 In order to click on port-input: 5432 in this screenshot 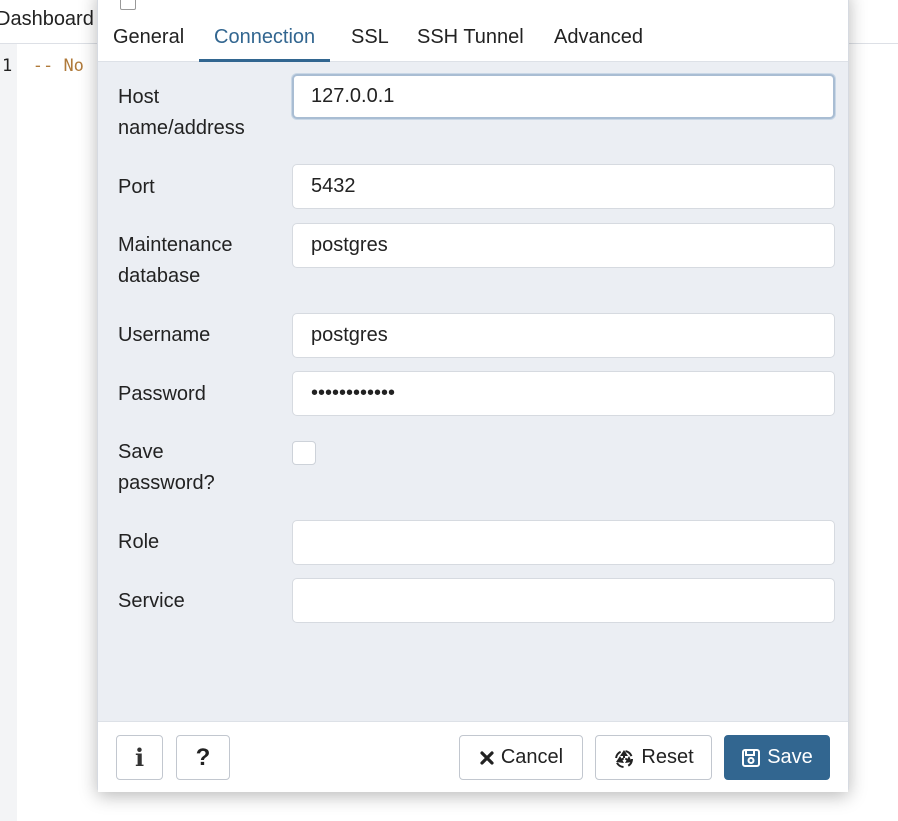, I will do `click(563, 186)`.